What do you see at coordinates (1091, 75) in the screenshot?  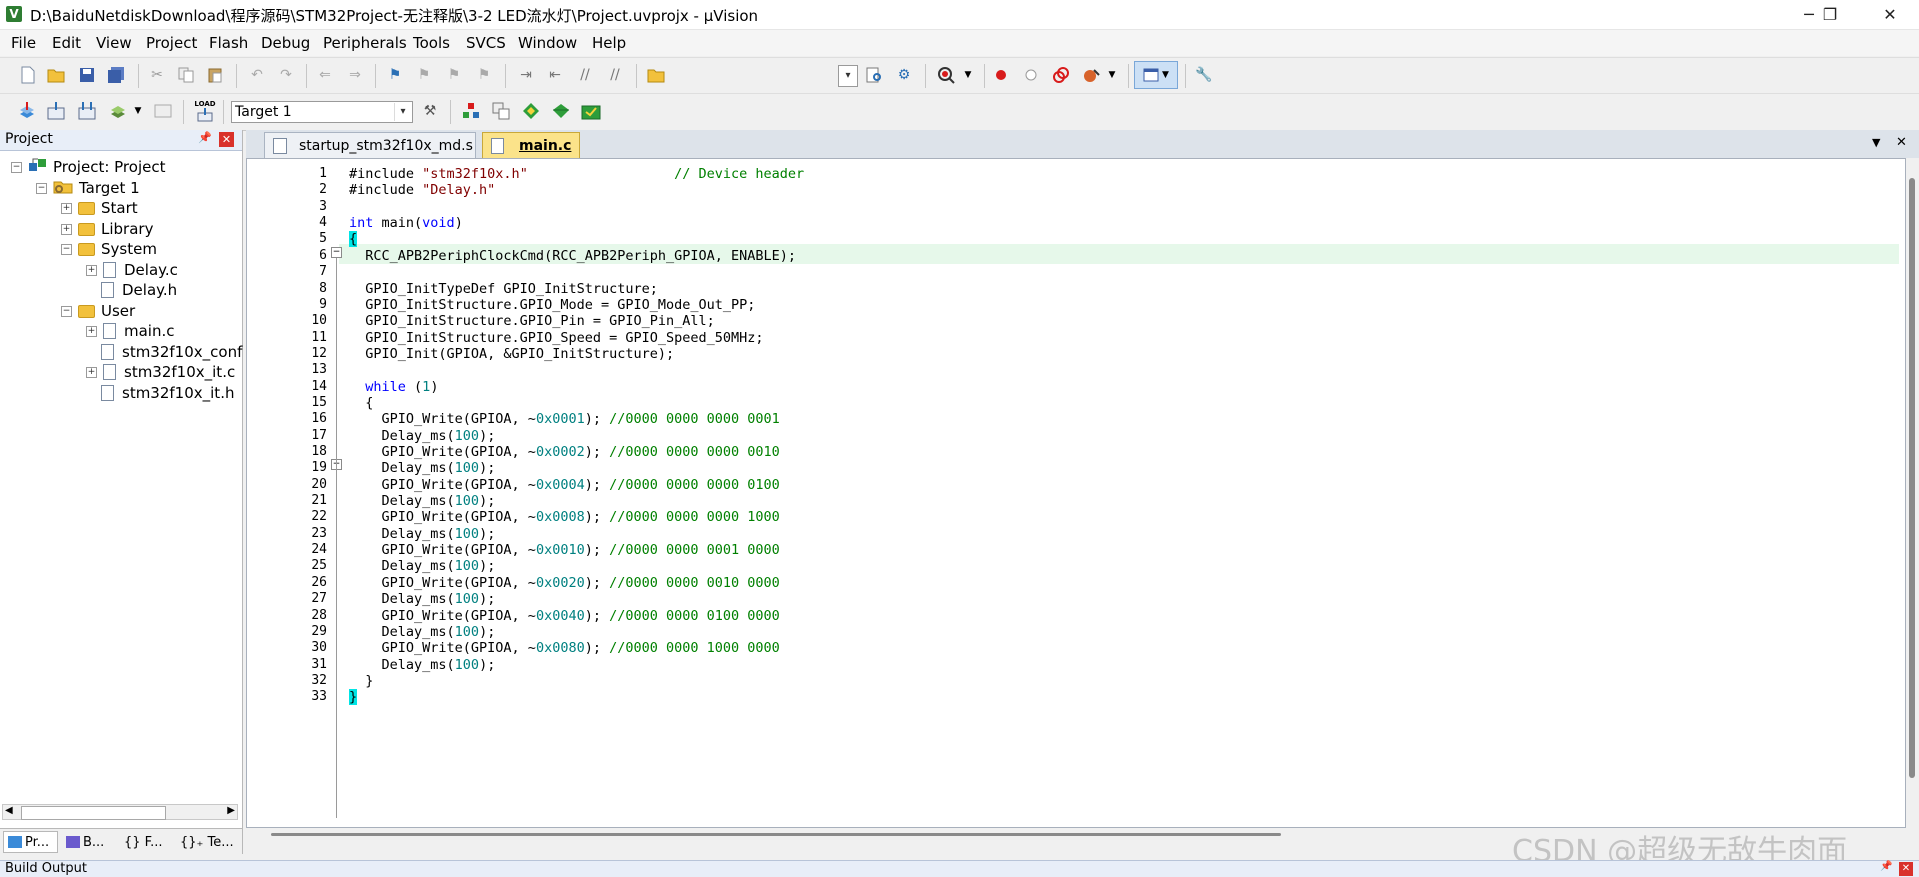 I see `kill-breakpoints-icon` at bounding box center [1091, 75].